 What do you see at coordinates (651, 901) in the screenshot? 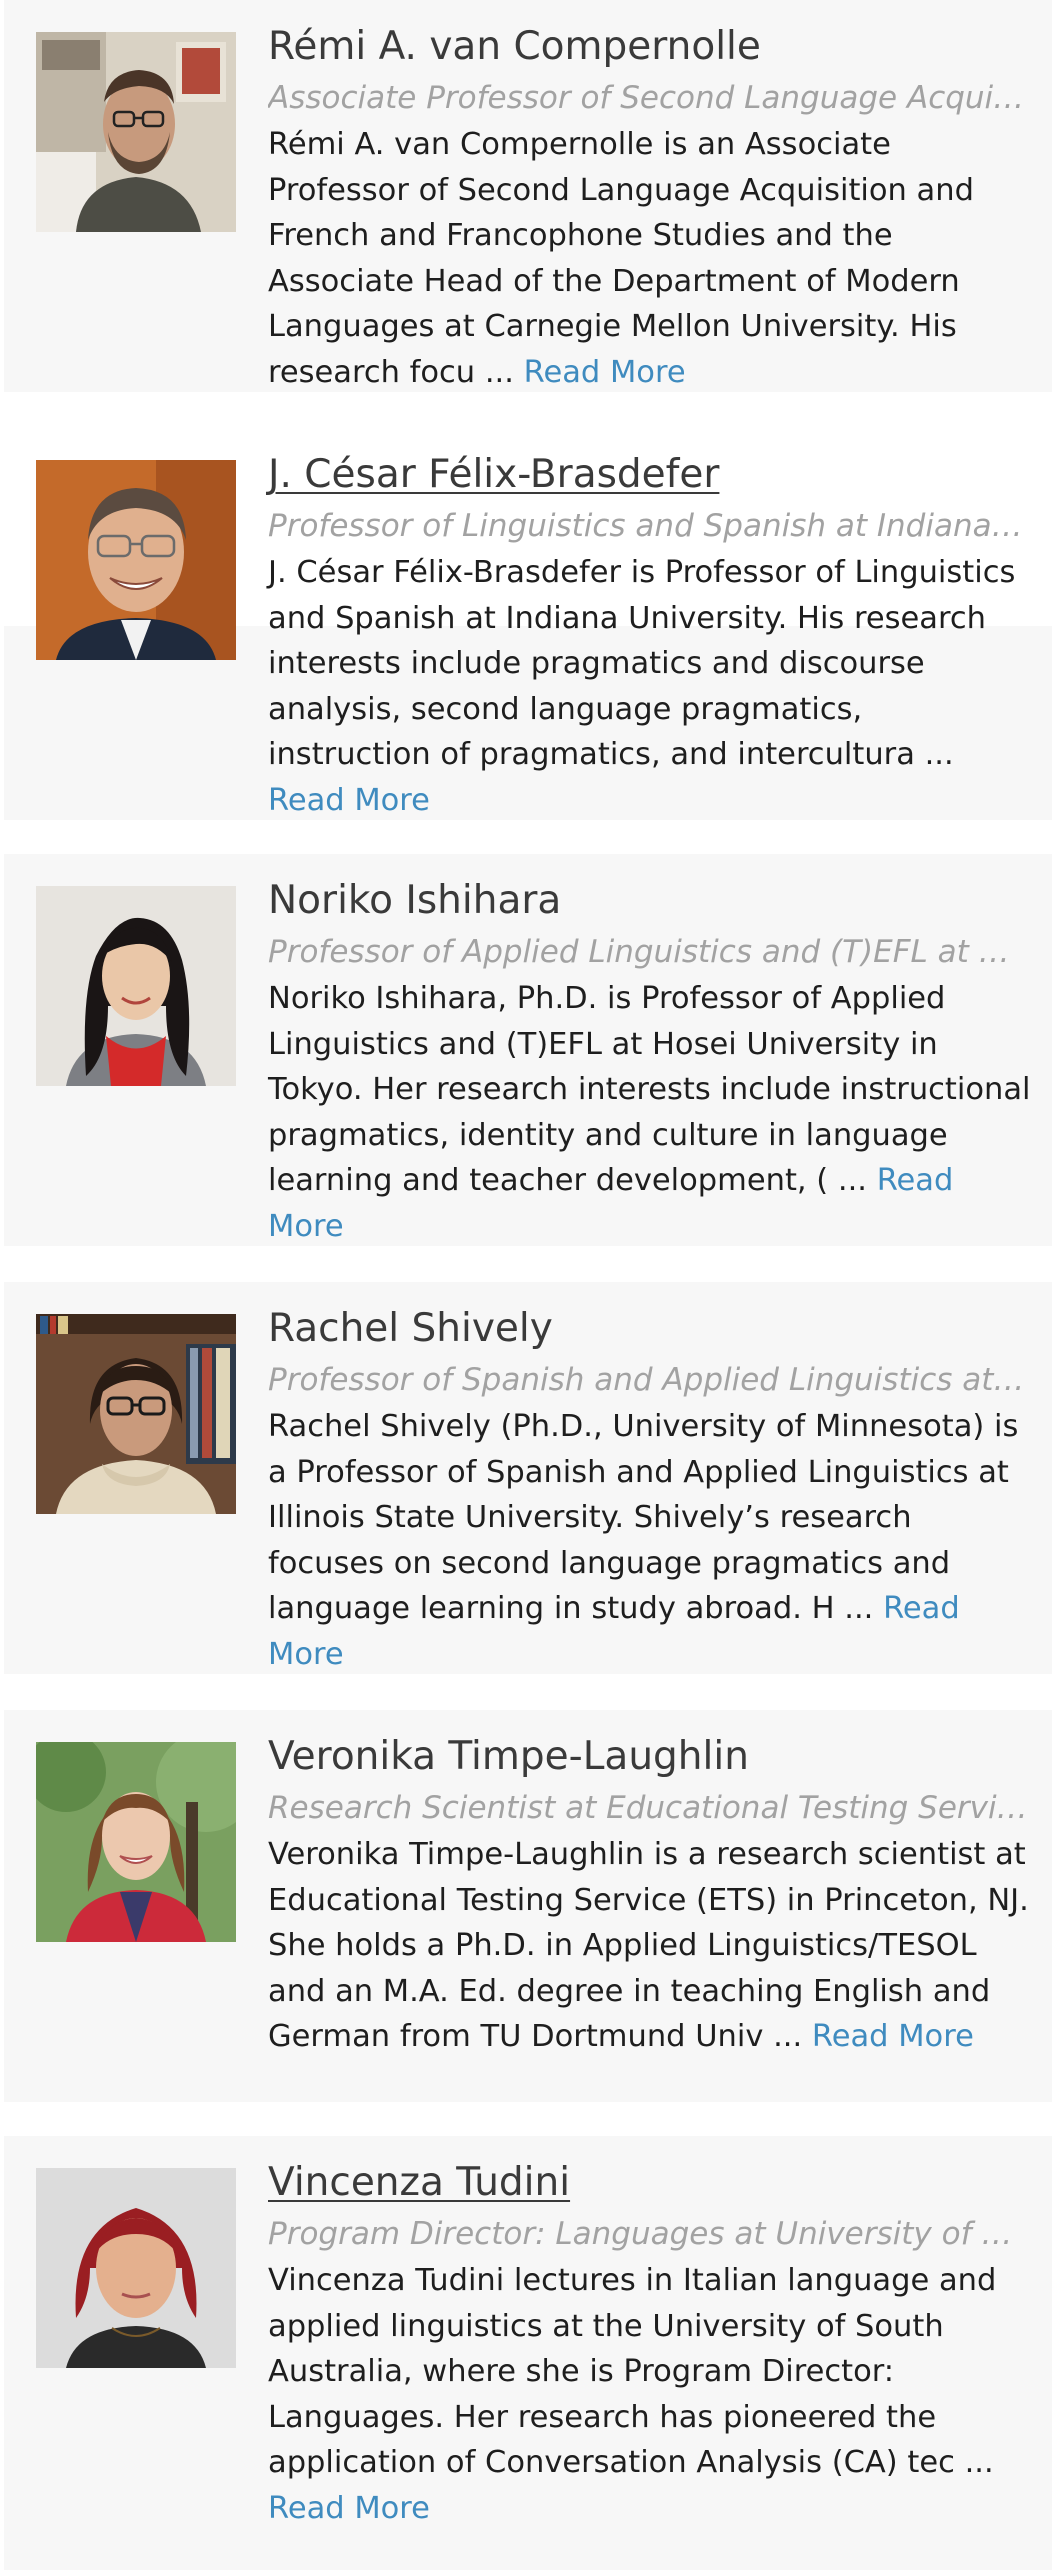
I see `person-name: Noriko Ishihara` at bounding box center [651, 901].